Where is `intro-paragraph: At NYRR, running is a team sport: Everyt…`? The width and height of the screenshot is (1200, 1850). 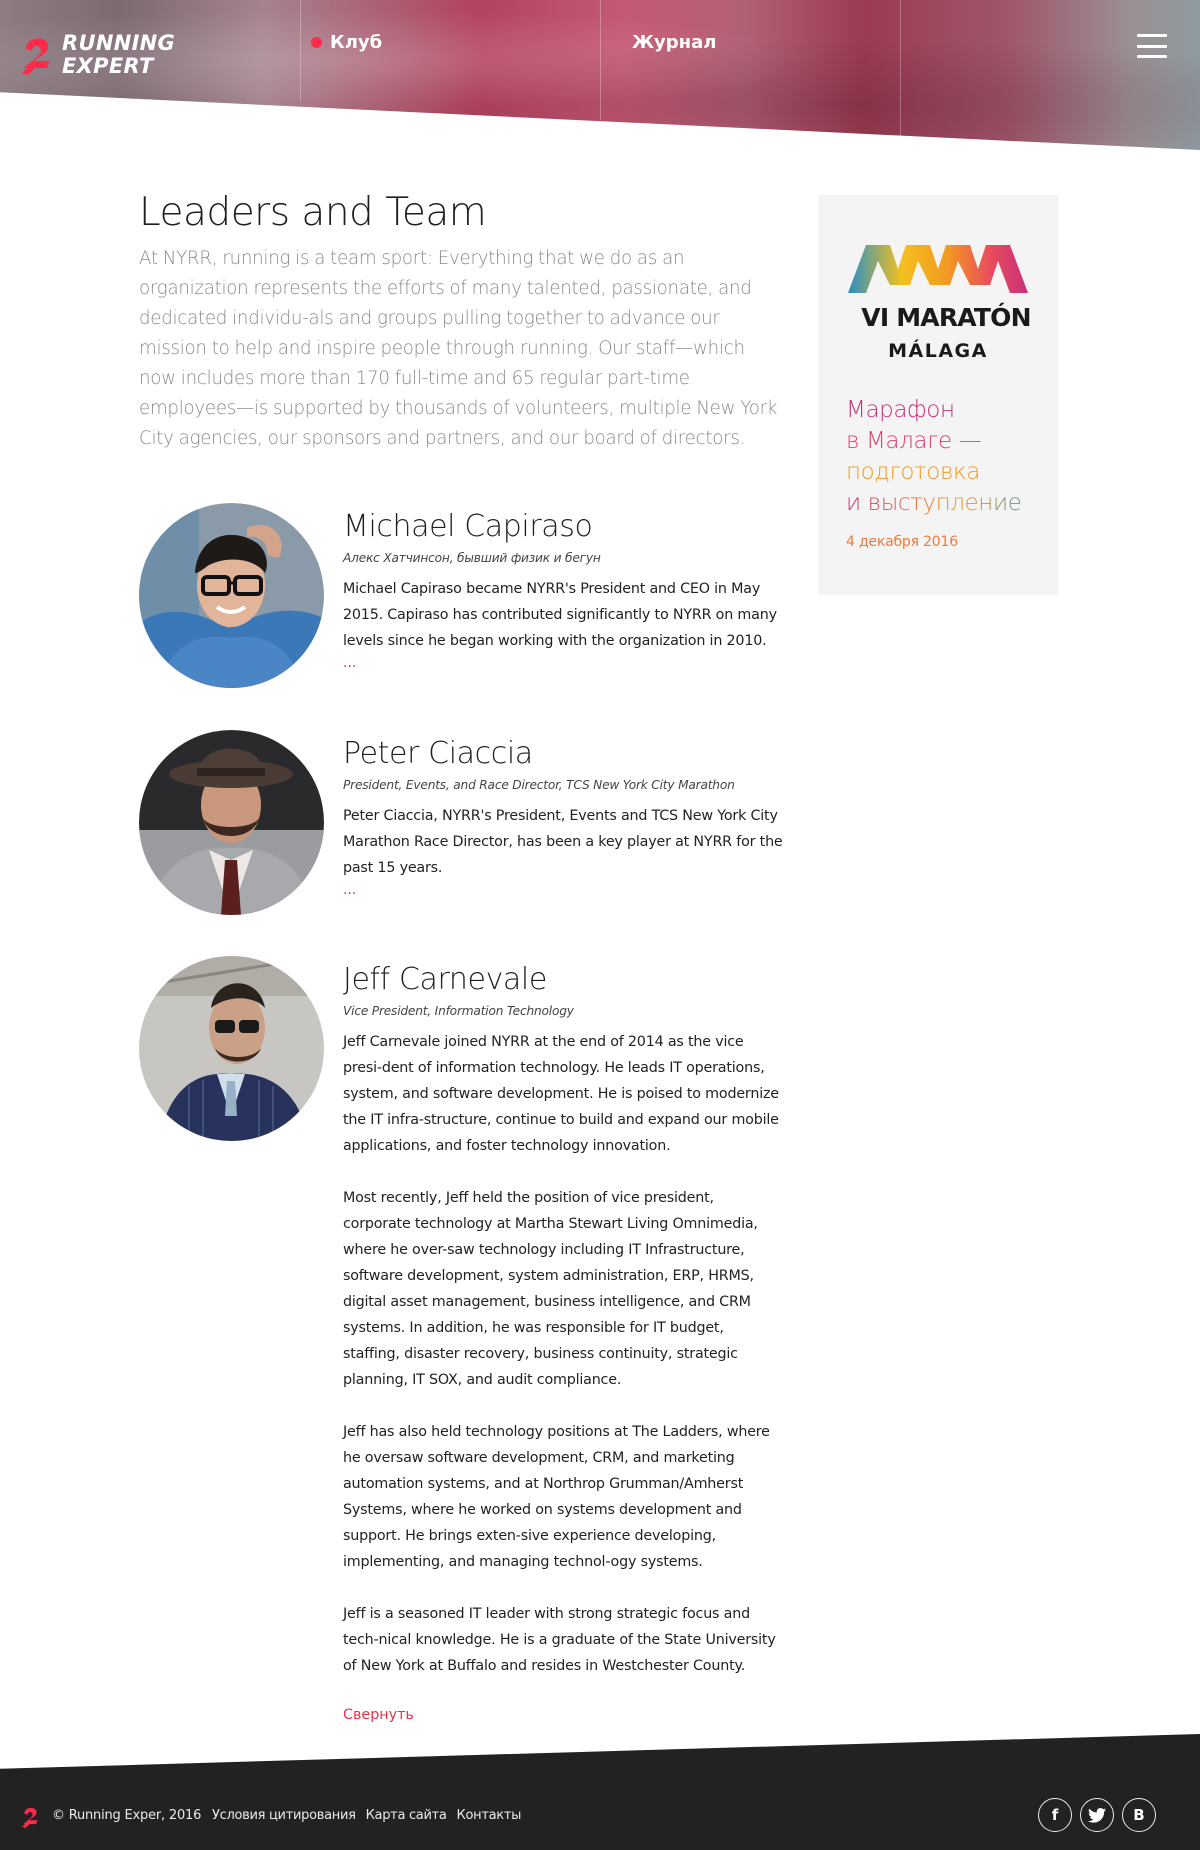
intro-paragraph: At NYRR, running is a team sport: Everyt… is located at coordinates (458, 348).